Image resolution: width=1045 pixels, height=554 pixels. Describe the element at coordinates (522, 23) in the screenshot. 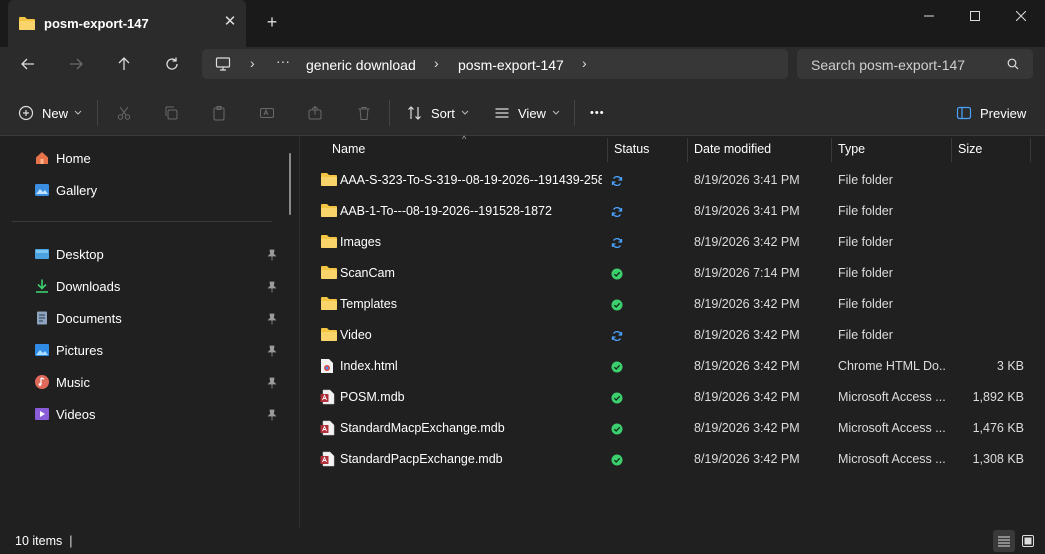

I see `title-bar: posm-export-147 ✕ +` at that location.